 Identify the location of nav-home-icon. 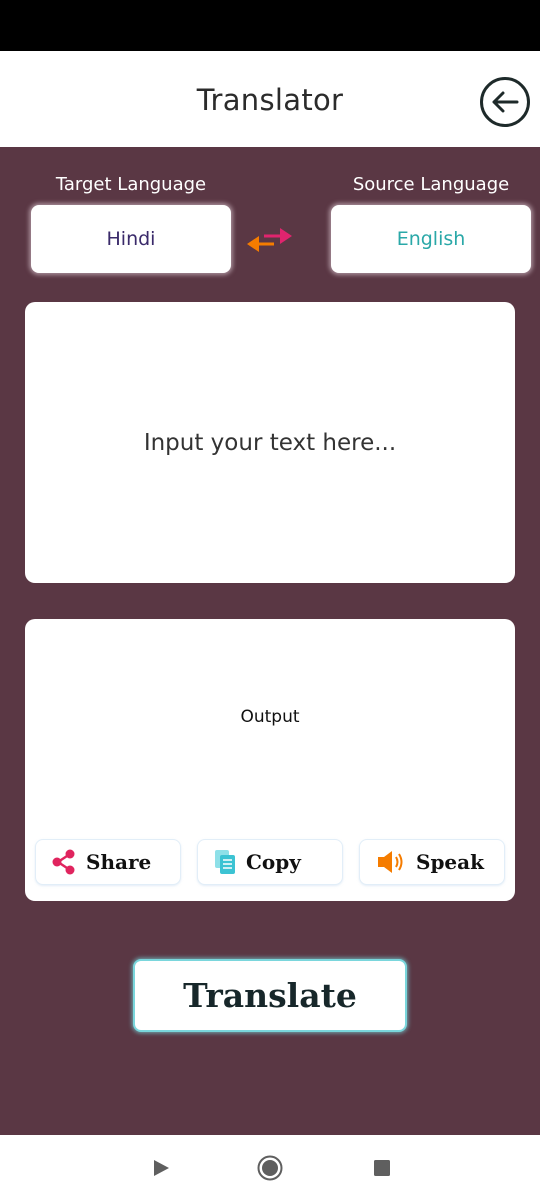
(270, 1168).